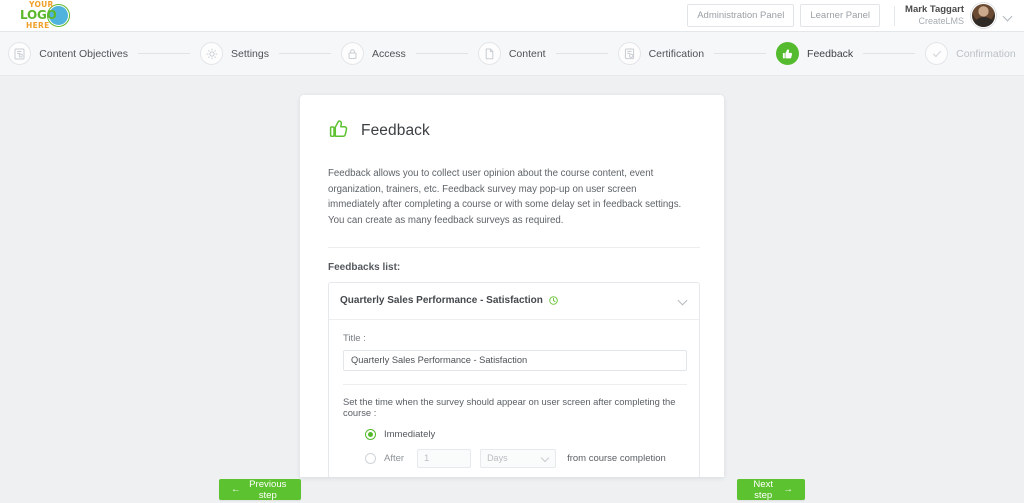 The height and width of the screenshot is (503, 1024). Describe the element at coordinates (20, 53) in the screenshot. I see `certificate-icon` at that location.